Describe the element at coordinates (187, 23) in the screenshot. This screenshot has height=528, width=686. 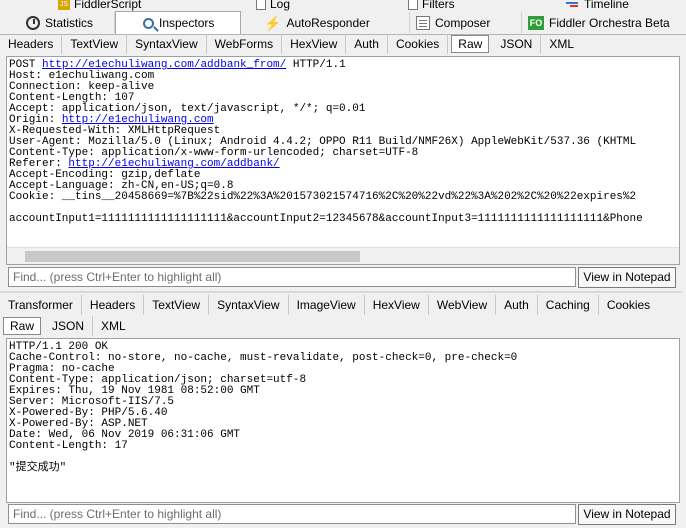
I see `tab-inspectors-label: Inspectors` at that location.